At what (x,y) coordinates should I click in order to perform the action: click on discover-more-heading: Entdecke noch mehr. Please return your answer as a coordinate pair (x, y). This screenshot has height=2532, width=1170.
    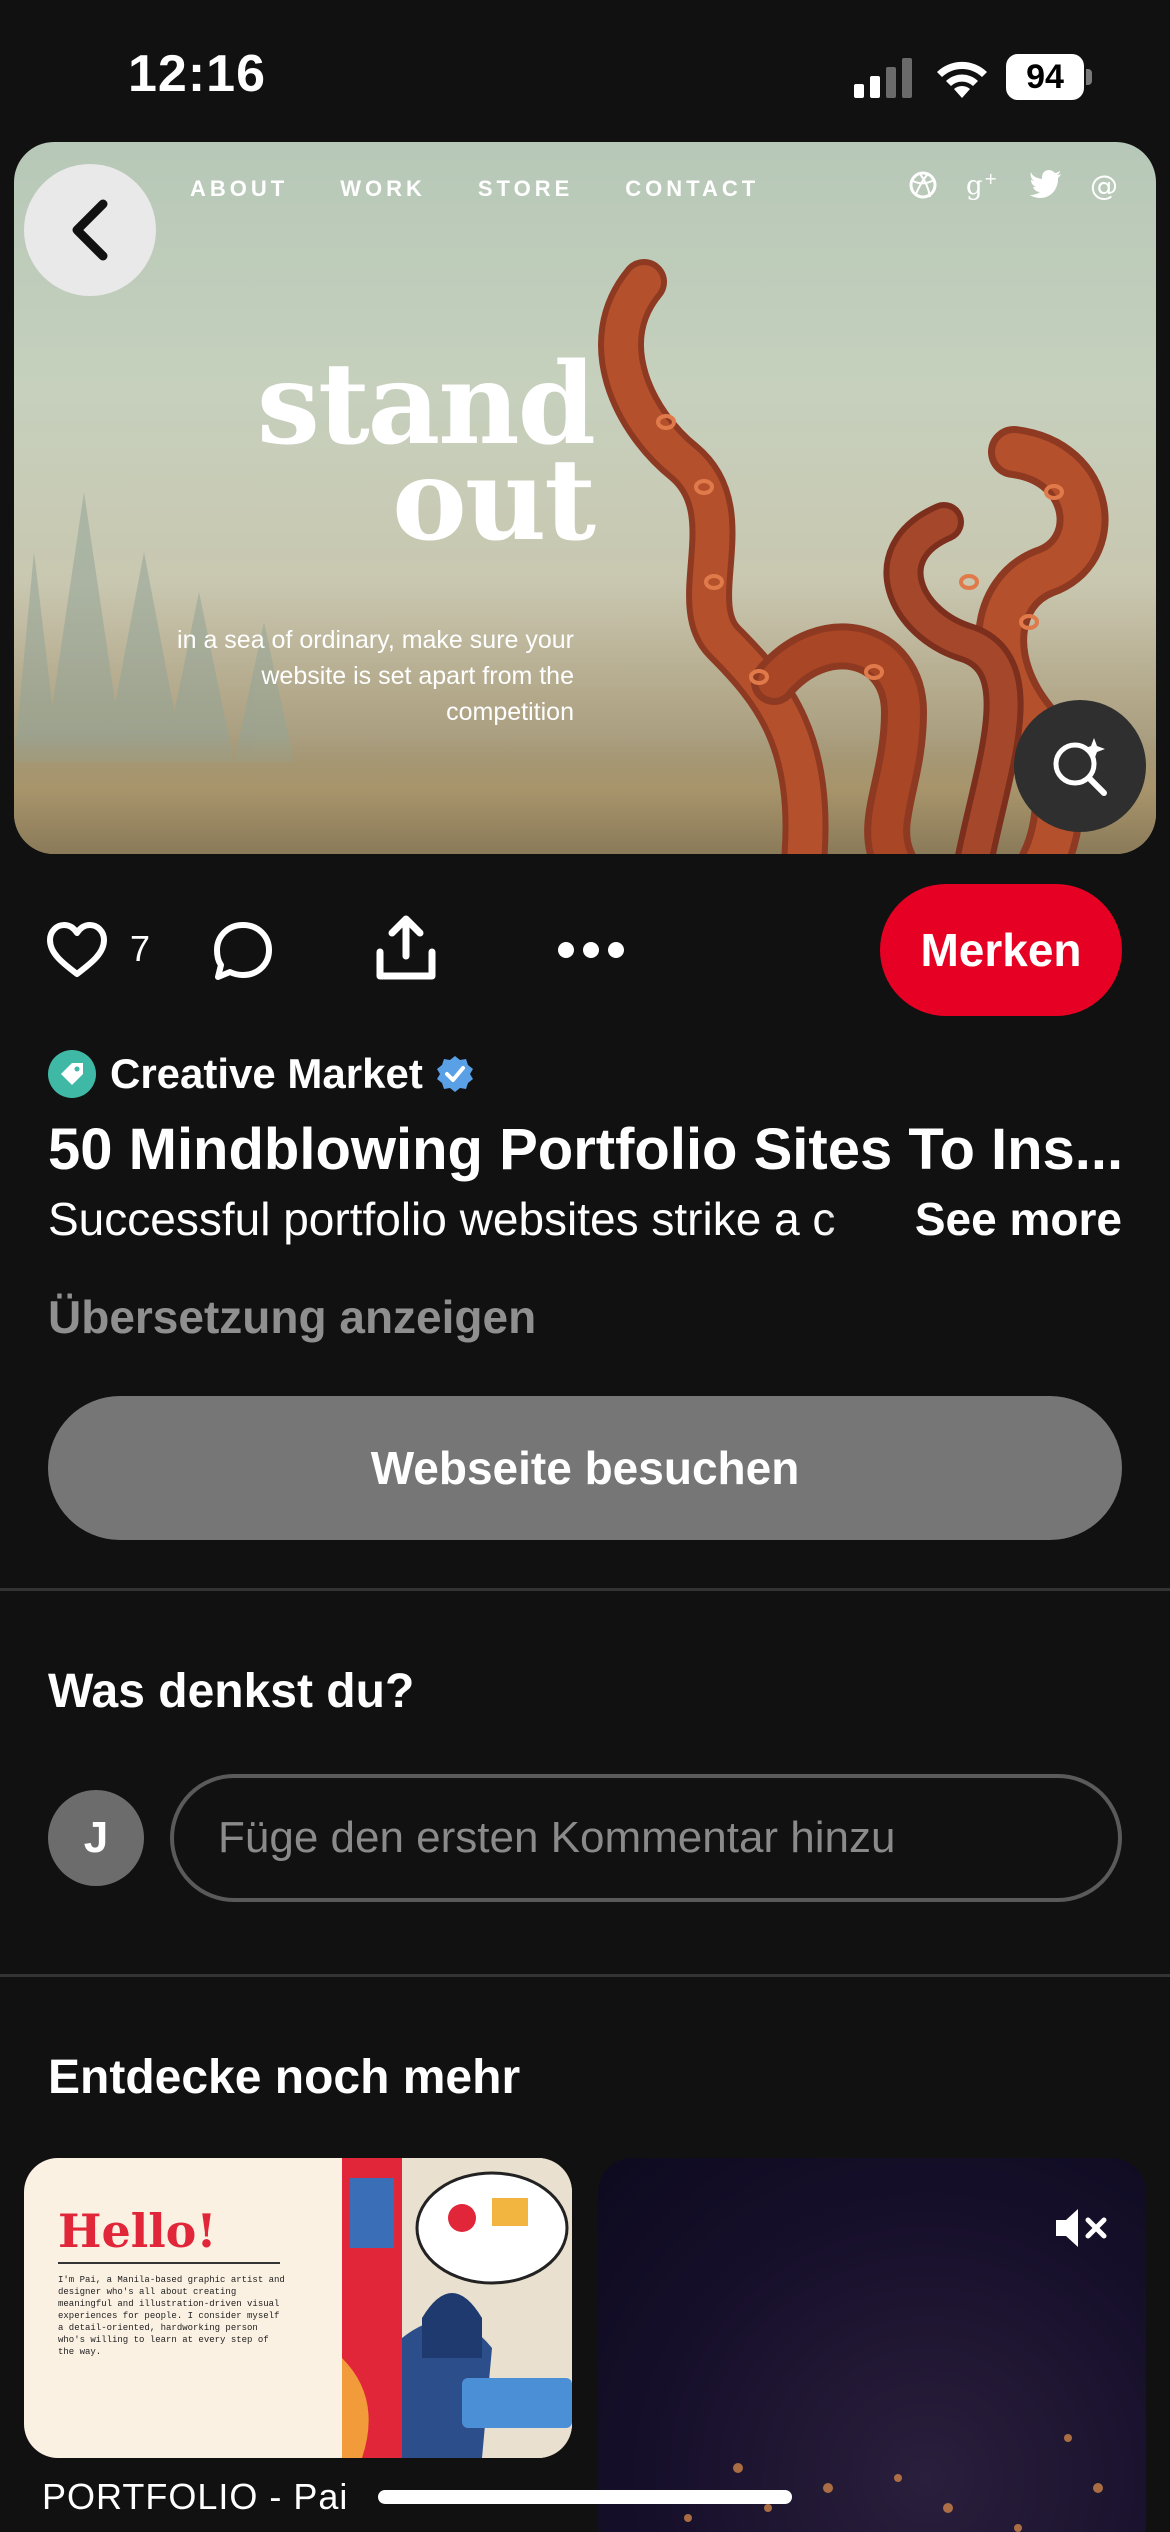
    Looking at the image, I should click on (284, 2077).